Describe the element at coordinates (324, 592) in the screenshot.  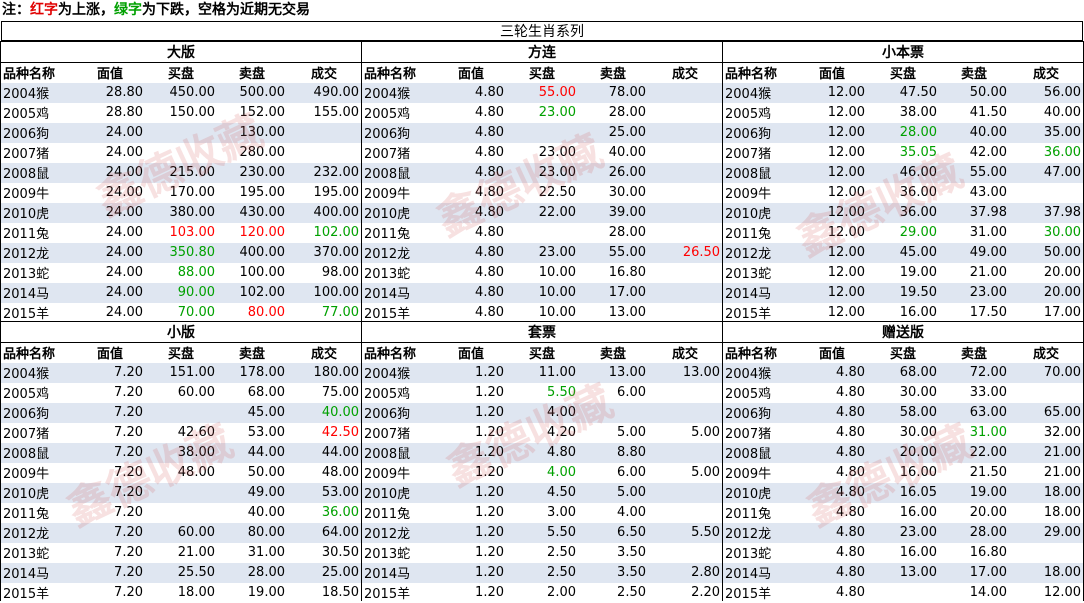
I see `deal-cell: 18.50` at that location.